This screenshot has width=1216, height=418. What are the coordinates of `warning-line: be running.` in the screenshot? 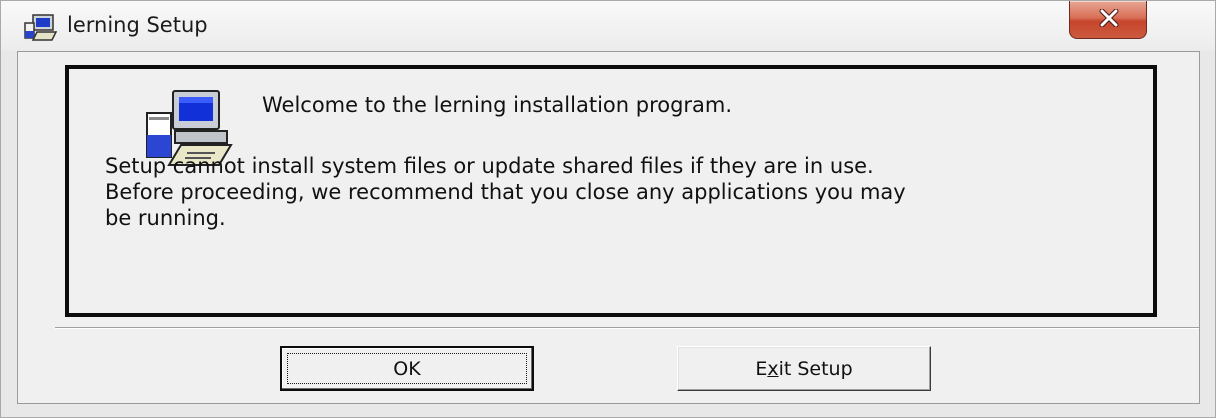 It's located at (165, 218).